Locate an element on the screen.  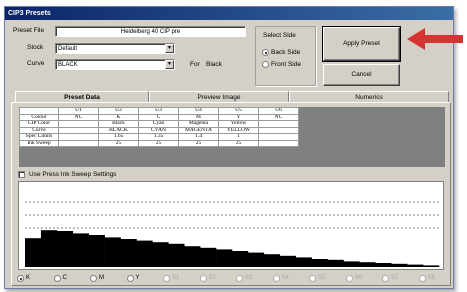
color-radio-label: S1 is located at coordinates (176, 278).